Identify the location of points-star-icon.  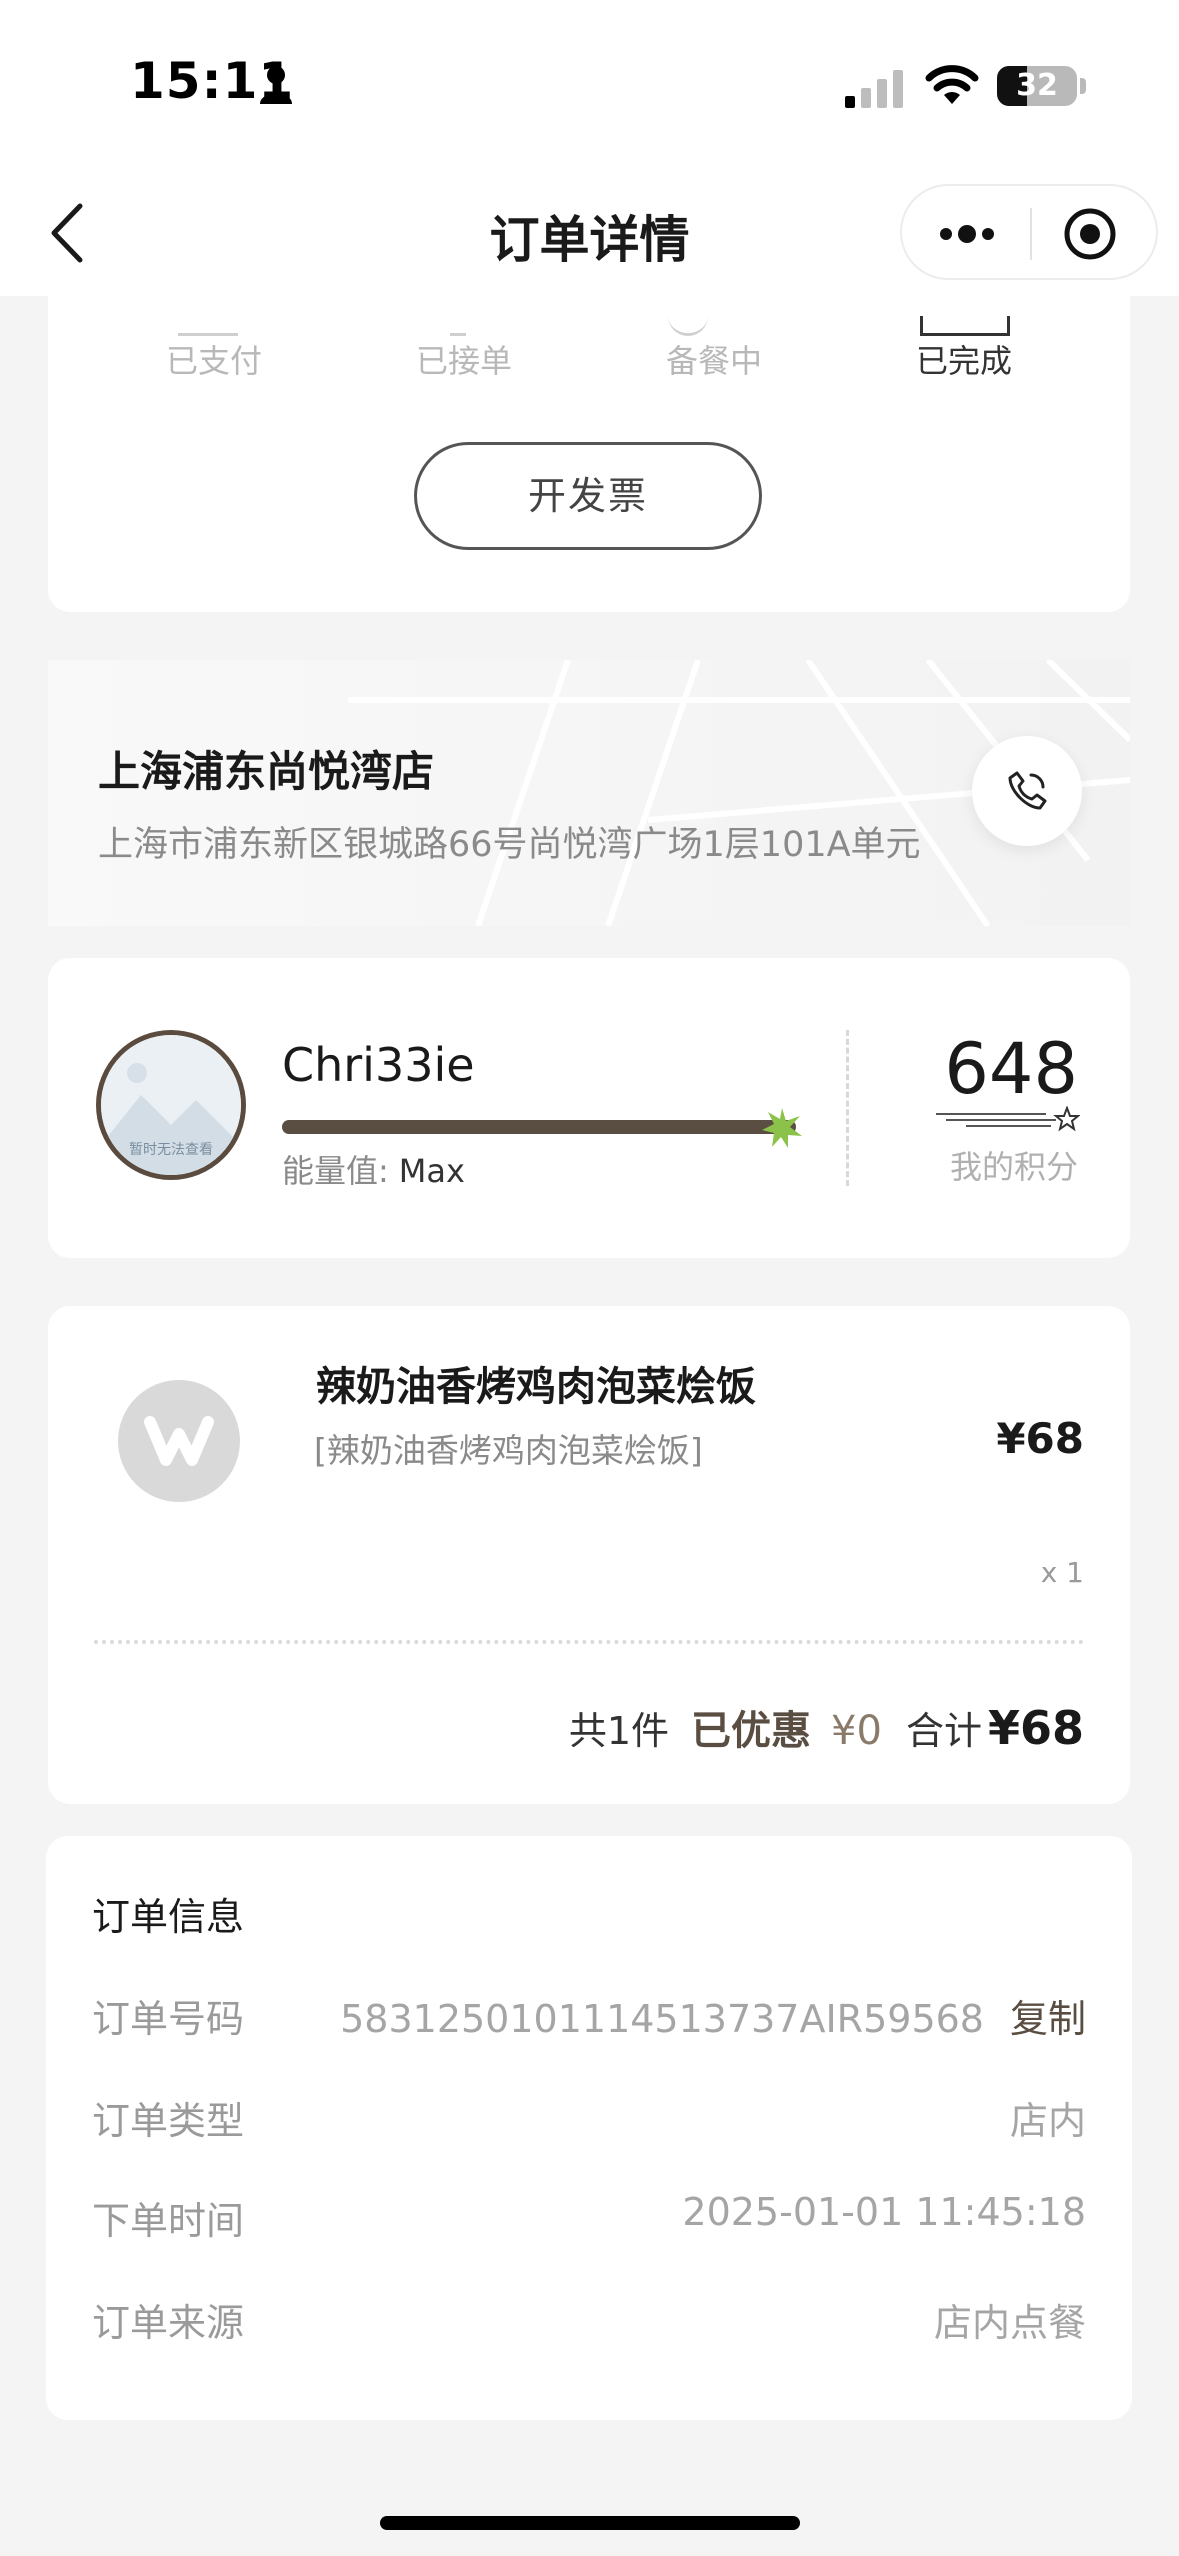
(1008, 1119).